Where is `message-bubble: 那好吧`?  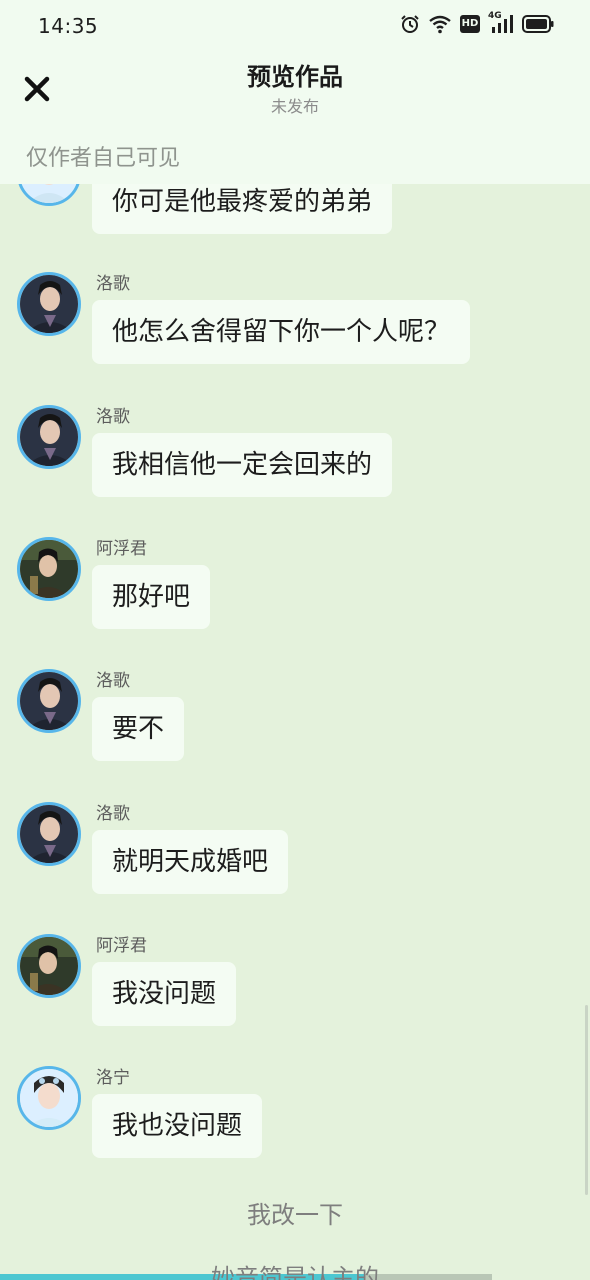
message-bubble: 那好吧 is located at coordinates (151, 597).